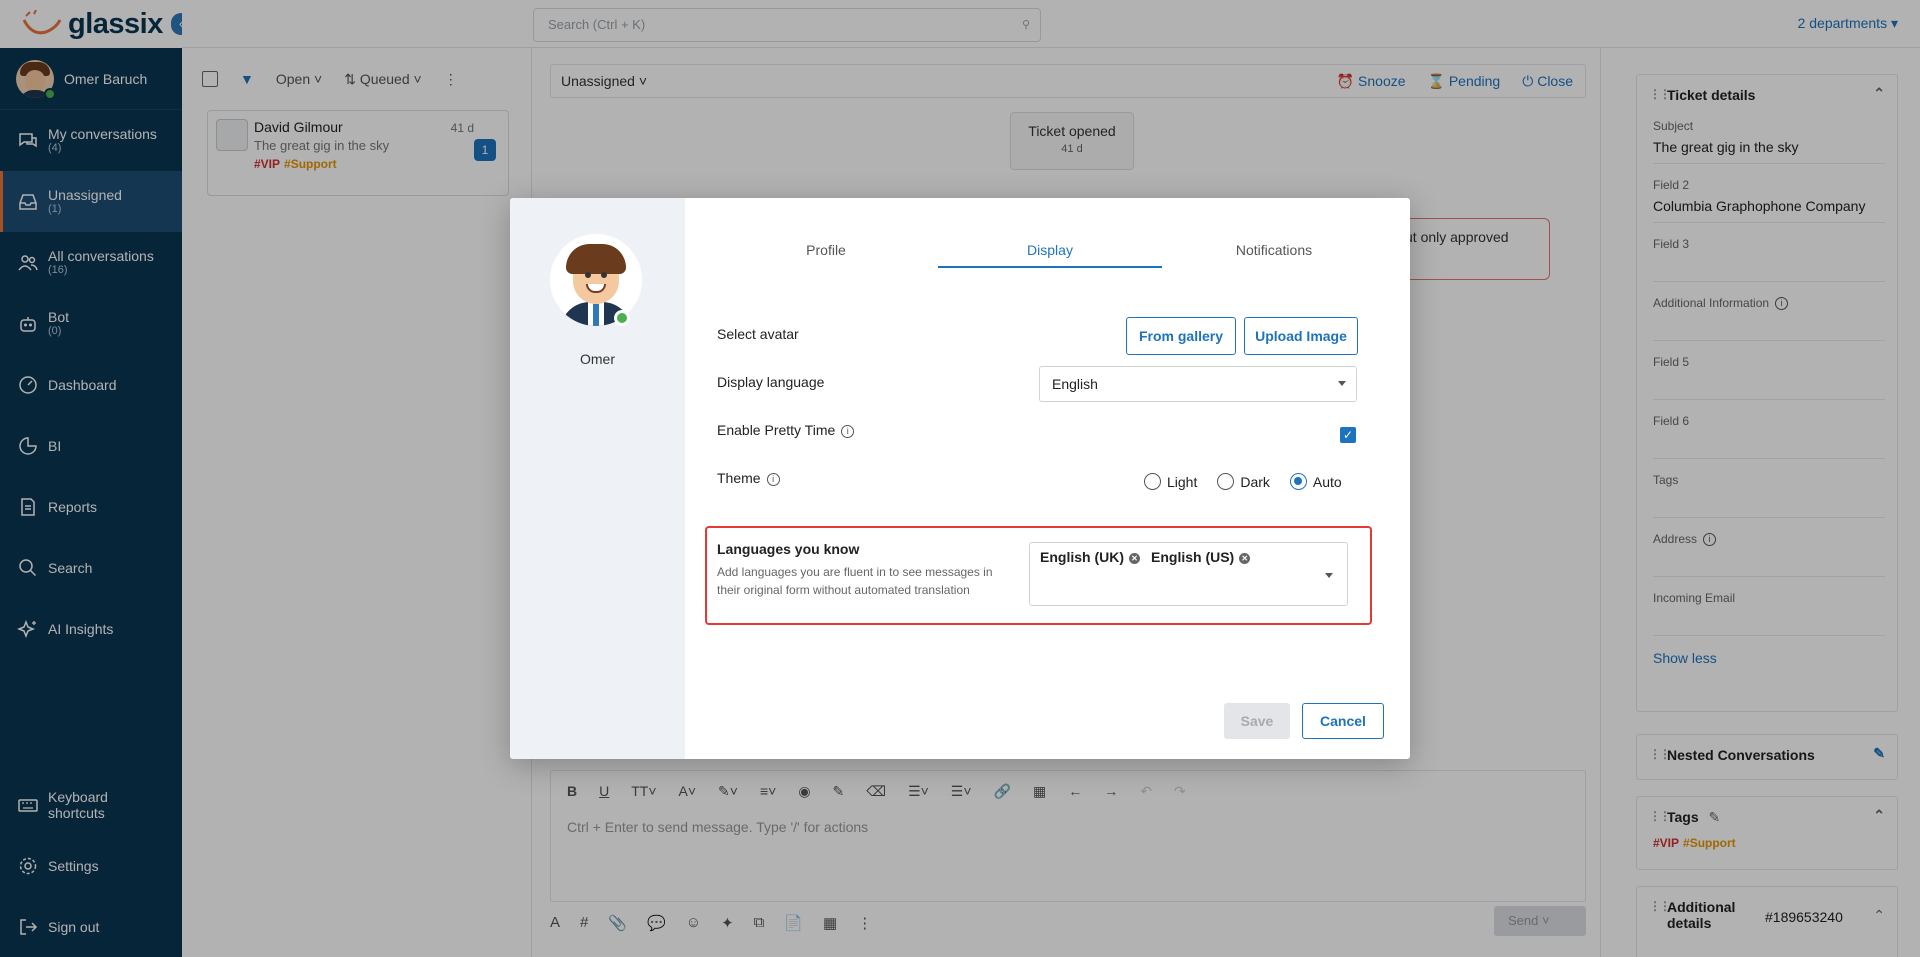 This screenshot has width=1920, height=957. I want to click on display-language-select: English, so click(1198, 384).